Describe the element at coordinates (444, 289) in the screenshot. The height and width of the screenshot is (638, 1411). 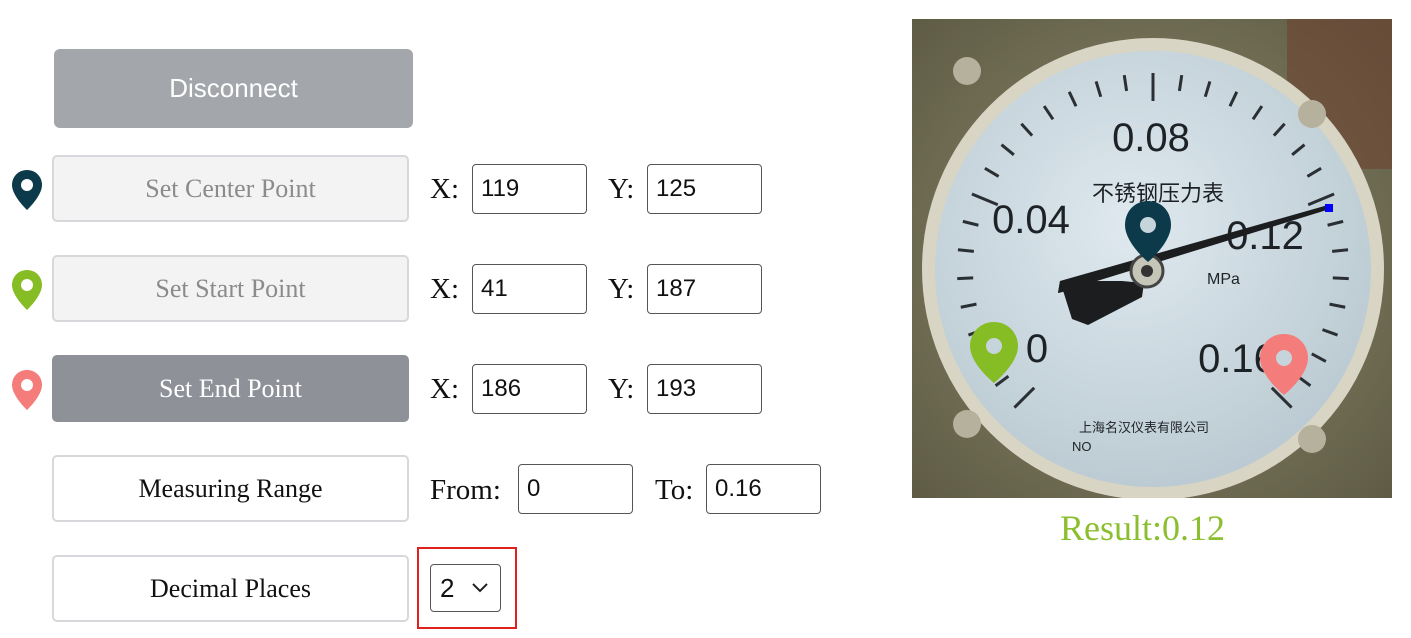
I see `start-x-label: X:` at that location.